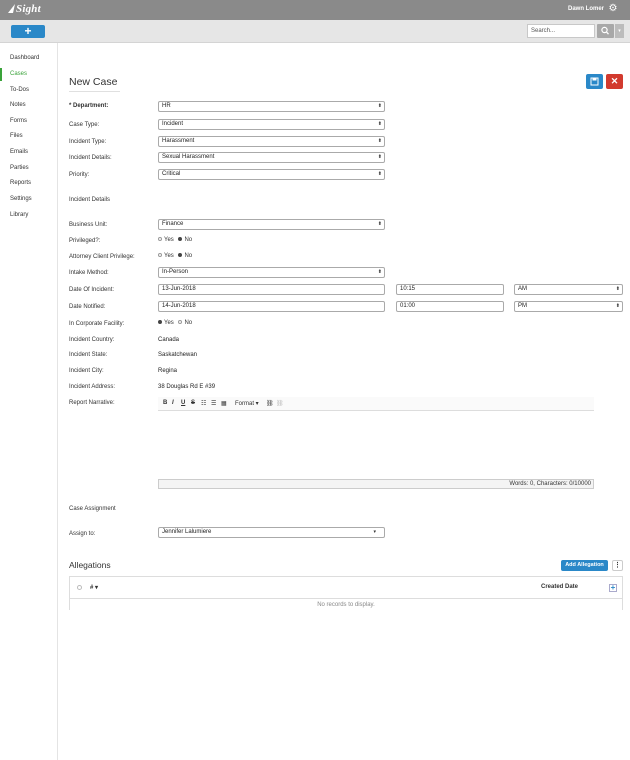 The height and width of the screenshot is (760, 630). Describe the element at coordinates (28, 105) in the screenshot. I see `sidebar-item-notes: Notes` at that location.